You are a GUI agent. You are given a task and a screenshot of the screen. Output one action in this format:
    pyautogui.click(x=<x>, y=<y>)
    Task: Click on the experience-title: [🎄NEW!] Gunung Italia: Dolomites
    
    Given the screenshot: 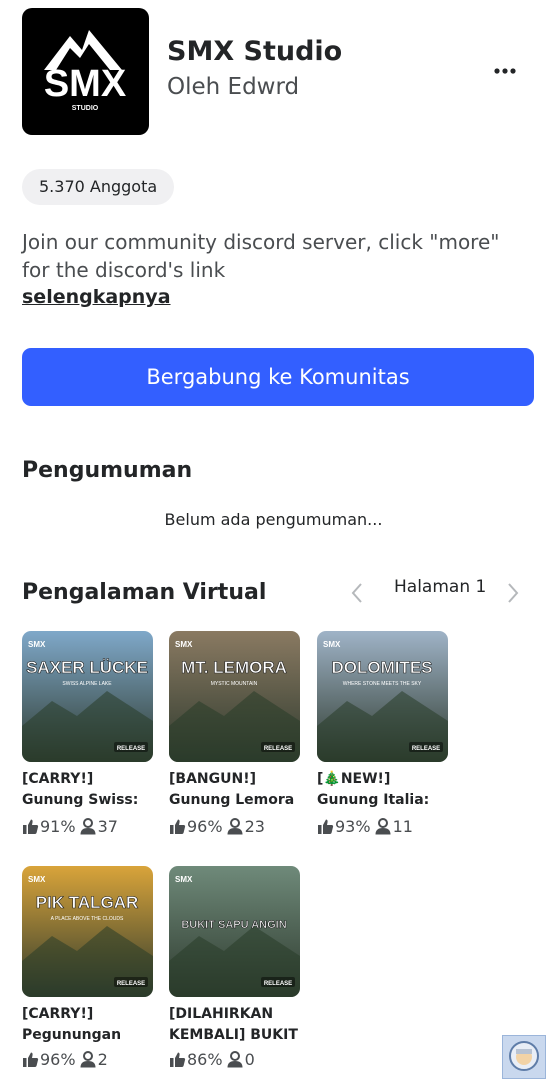 What is the action you would take?
    pyautogui.click(x=373, y=789)
    